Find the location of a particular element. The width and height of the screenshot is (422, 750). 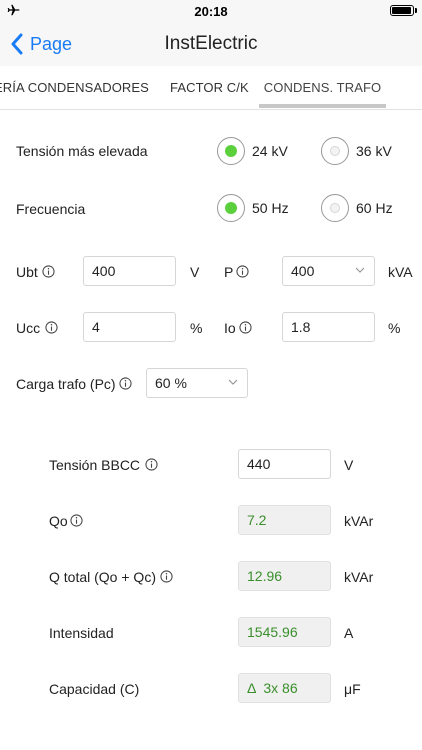

capacidad-unit: μF is located at coordinates (352, 689).